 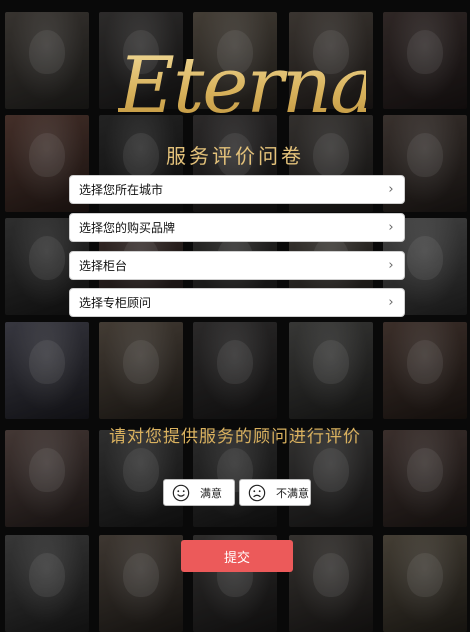 I want to click on brand-select-label: 选择您的购买品牌, so click(x=127, y=228).